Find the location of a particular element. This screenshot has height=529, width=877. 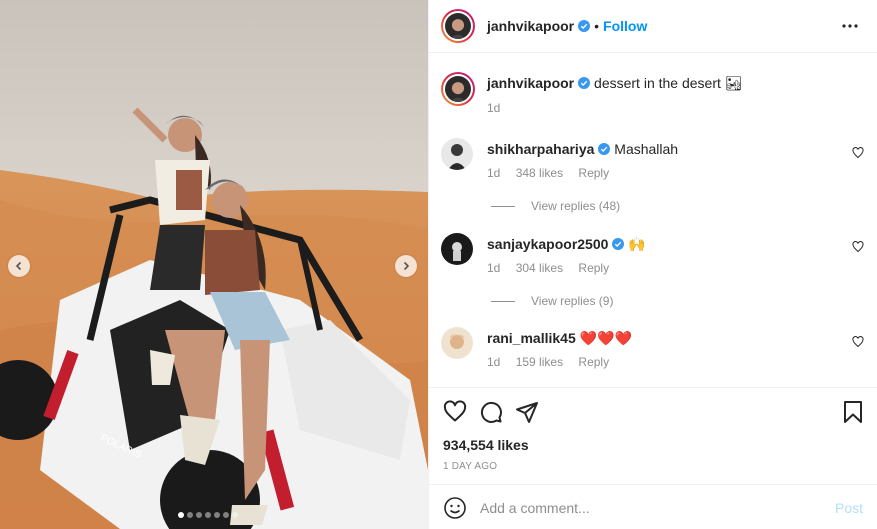

author-avatar-image is located at coordinates (458, 26).